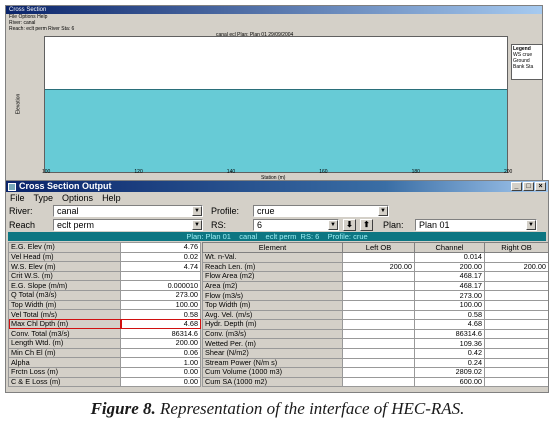 Image resolution: width=555 pixels, height=438 pixels. What do you see at coordinates (375, 372) in the screenshot?
I see `table-row: Cum Volume (1000 m3) 2809.02` at bounding box center [375, 372].